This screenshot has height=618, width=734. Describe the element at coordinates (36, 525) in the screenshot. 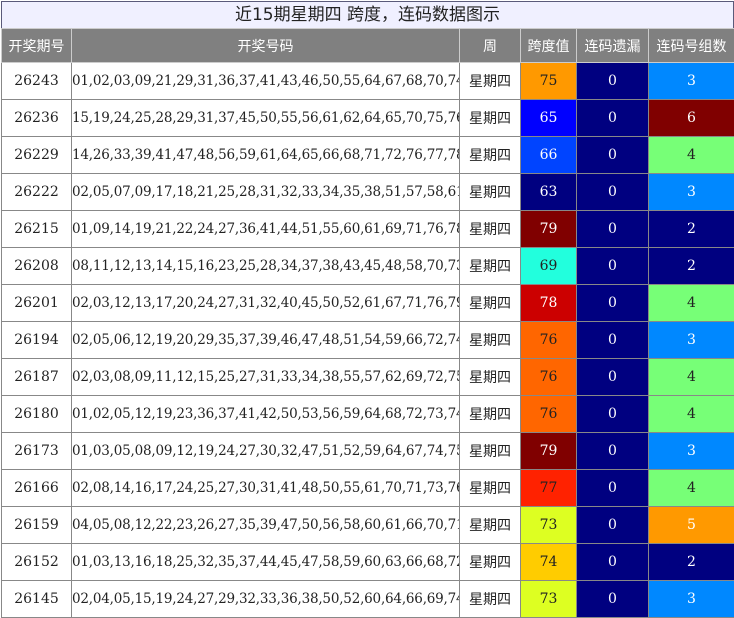

I see `issue-cell: 26159` at that location.